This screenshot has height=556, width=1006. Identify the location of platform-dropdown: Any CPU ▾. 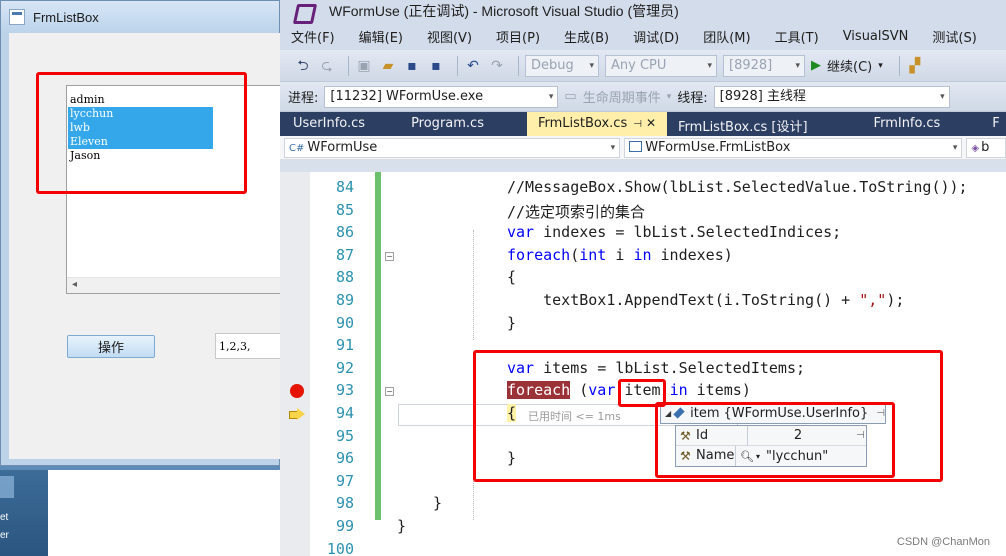
(661, 65).